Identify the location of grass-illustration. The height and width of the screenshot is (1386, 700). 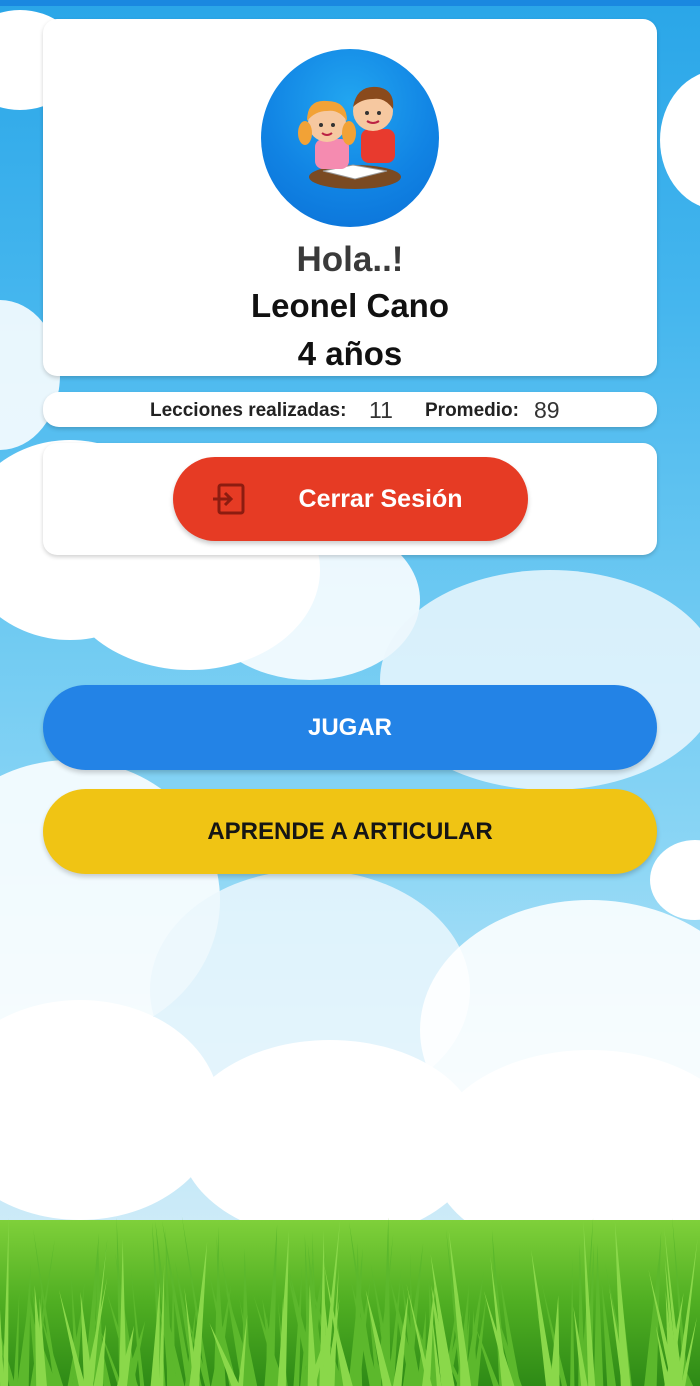
(350, 1301).